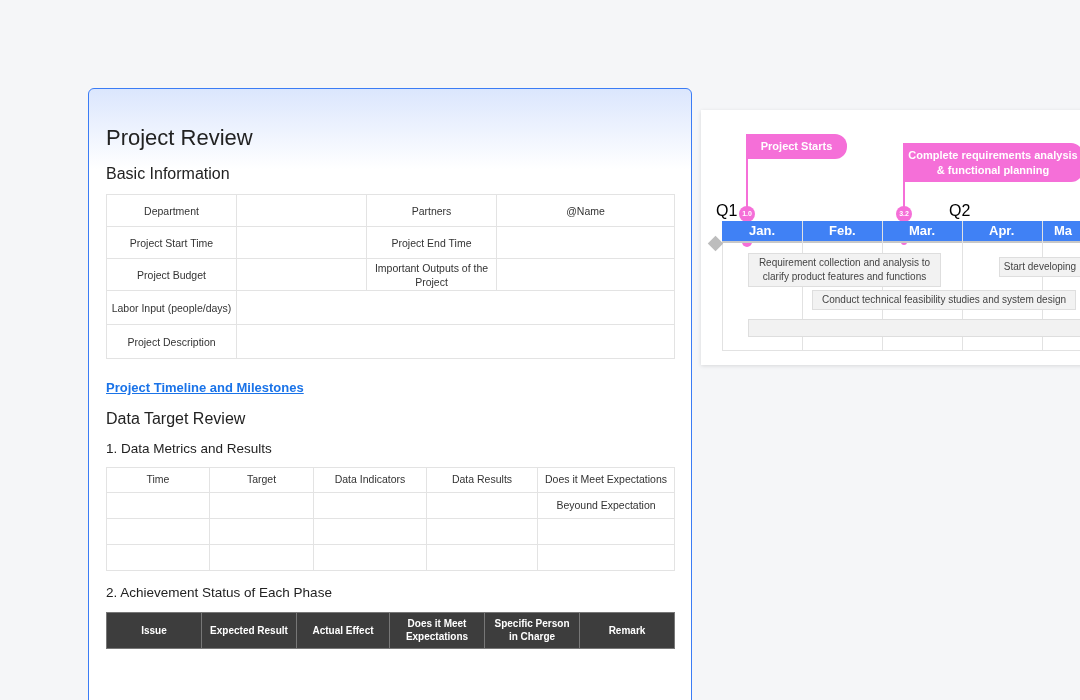  Describe the element at coordinates (762, 231) in the screenshot. I see `month-label: Jan.` at that location.